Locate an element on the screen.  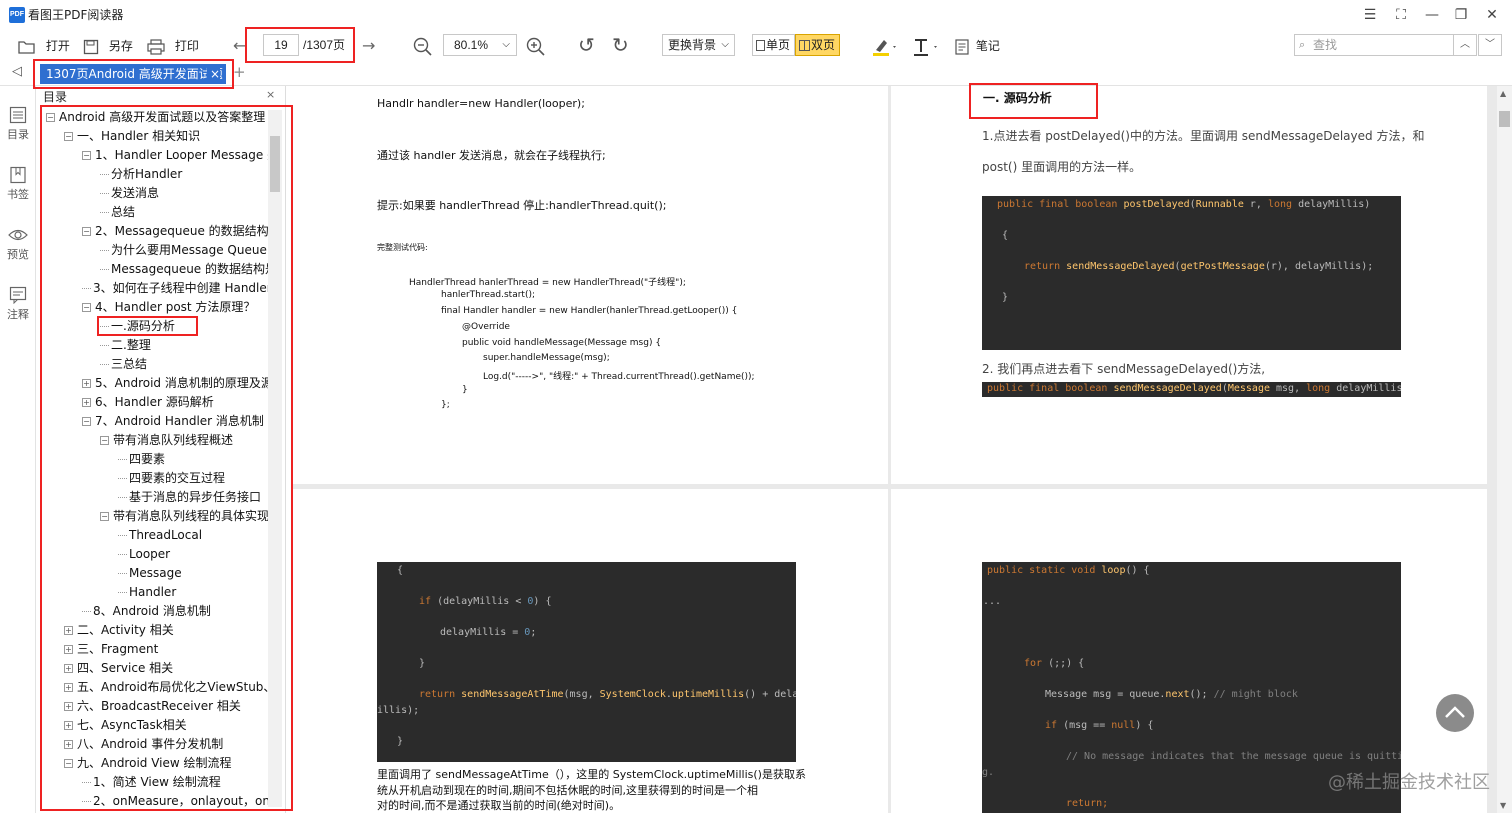
save-as-button: 另存 is located at coordinates (108, 46).